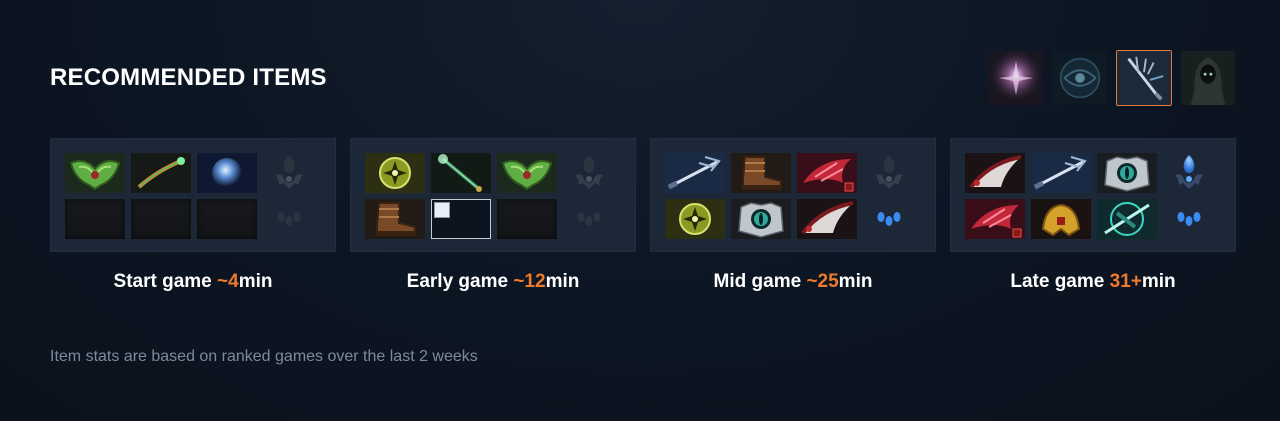 The height and width of the screenshot is (421, 1280). Describe the element at coordinates (760, 281) in the screenshot. I see `stage-label: Mid game` at that location.